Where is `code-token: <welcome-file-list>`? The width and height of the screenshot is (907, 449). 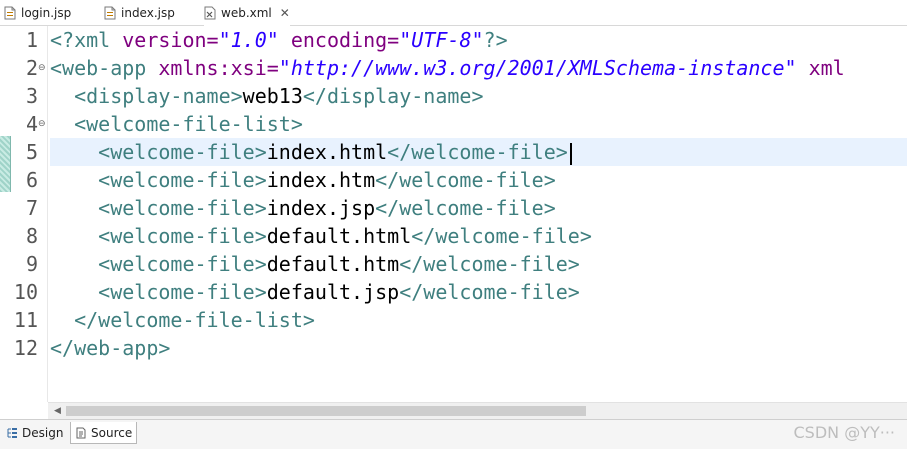 code-token: <welcome-file-list> is located at coordinates (176, 124).